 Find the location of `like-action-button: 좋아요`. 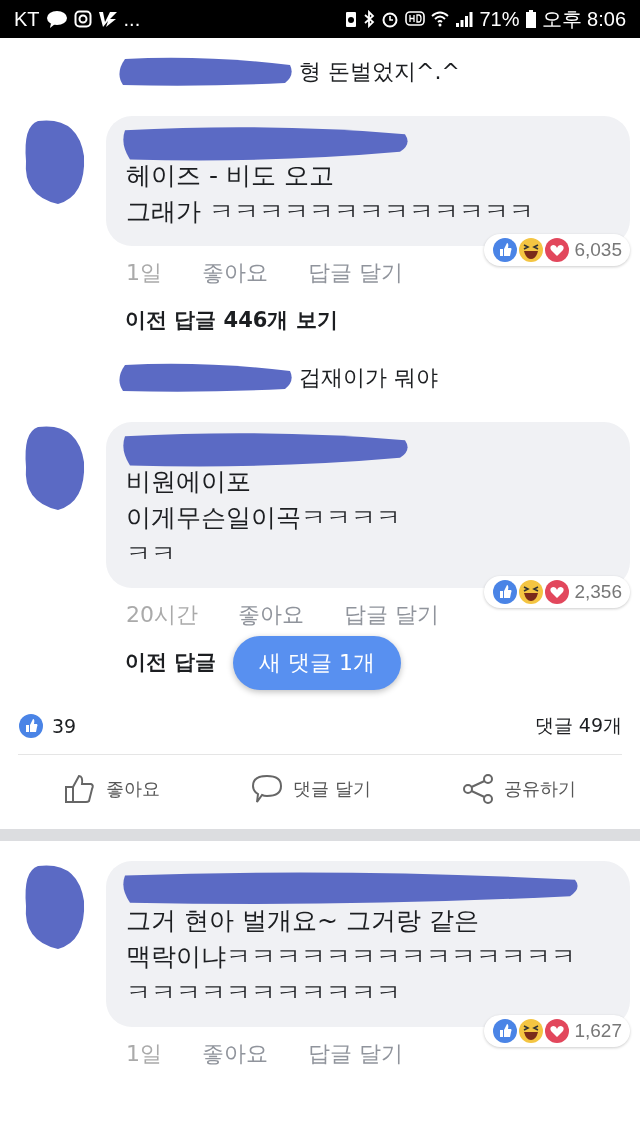

like-action-button: 좋아요 is located at coordinates (112, 789).